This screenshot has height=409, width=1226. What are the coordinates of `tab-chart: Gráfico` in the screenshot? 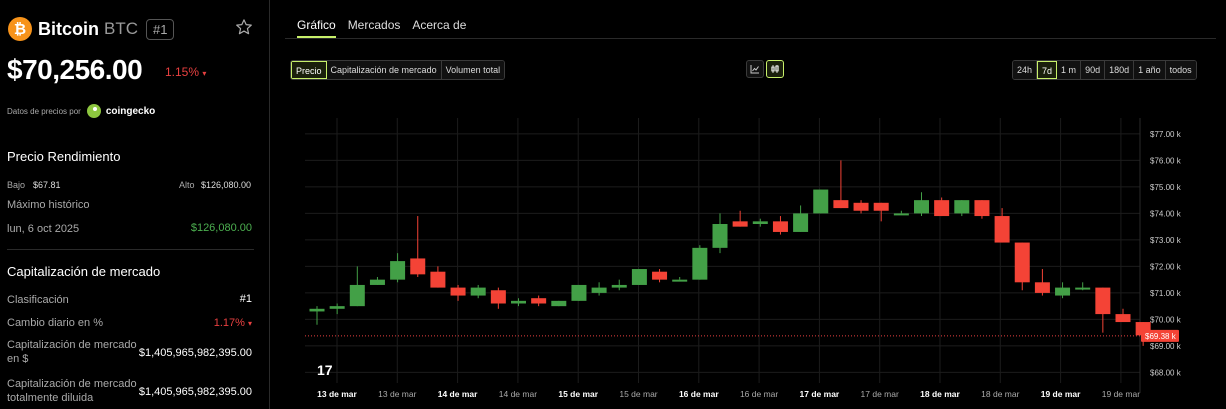 It's located at (316, 28).